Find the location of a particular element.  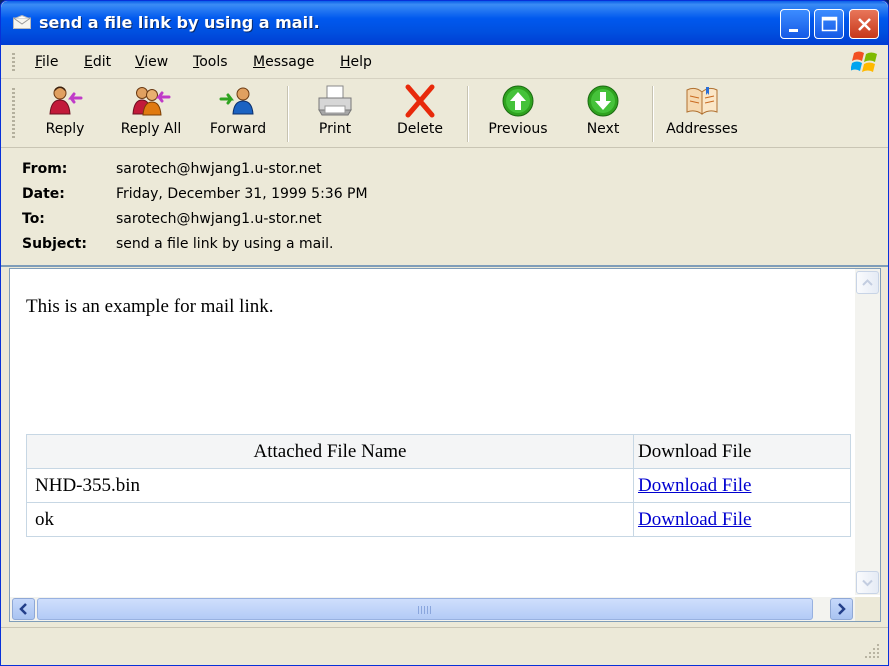

address-book-icon is located at coordinates (702, 101).